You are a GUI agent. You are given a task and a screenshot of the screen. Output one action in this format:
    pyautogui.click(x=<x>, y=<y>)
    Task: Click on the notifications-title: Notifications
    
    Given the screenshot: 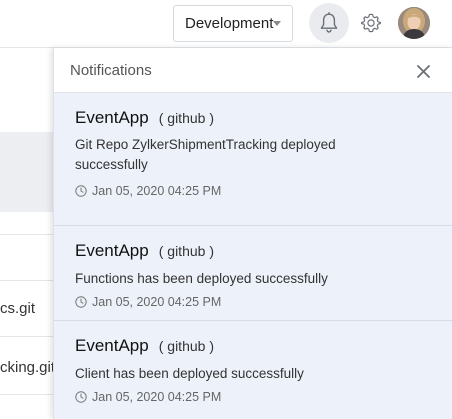 What is the action you would take?
    pyautogui.click(x=111, y=70)
    